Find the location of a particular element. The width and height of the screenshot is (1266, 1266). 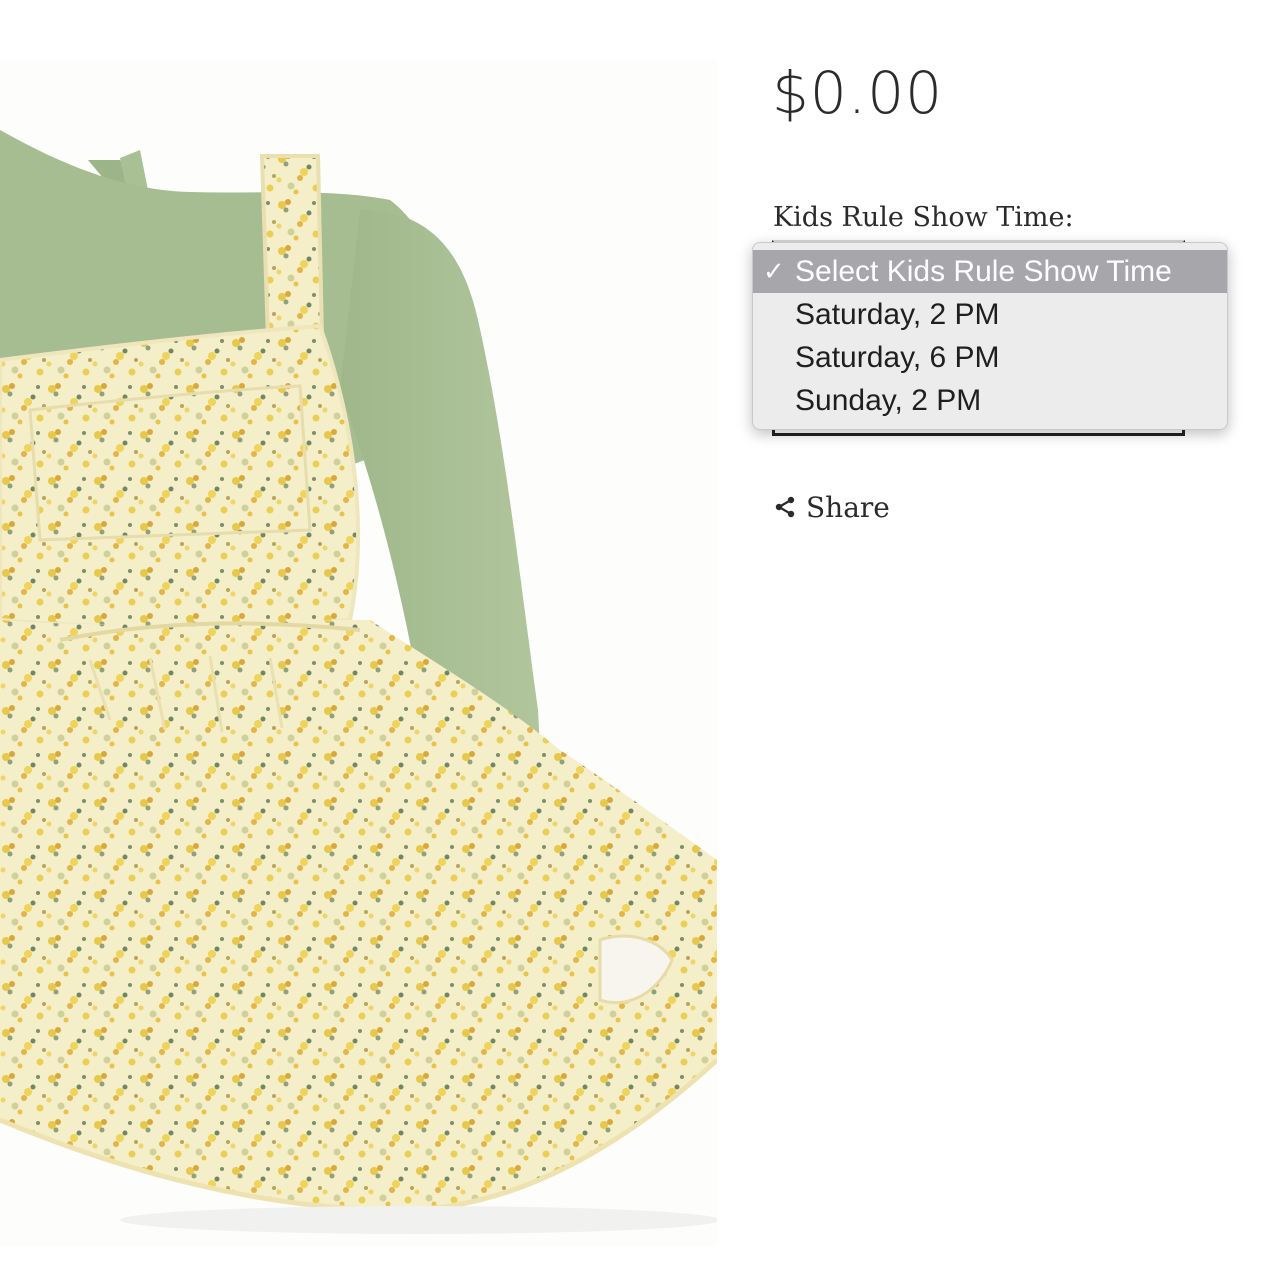

dropdown-option-select-prompt: ✓ Select Kids Rule Show Time is located at coordinates (990, 271).